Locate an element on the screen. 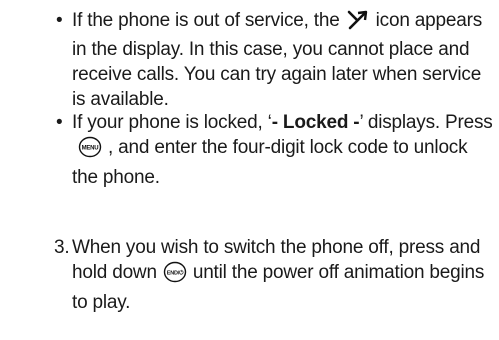 The width and height of the screenshot is (499, 340). step-number: 3. is located at coordinates (62, 247).